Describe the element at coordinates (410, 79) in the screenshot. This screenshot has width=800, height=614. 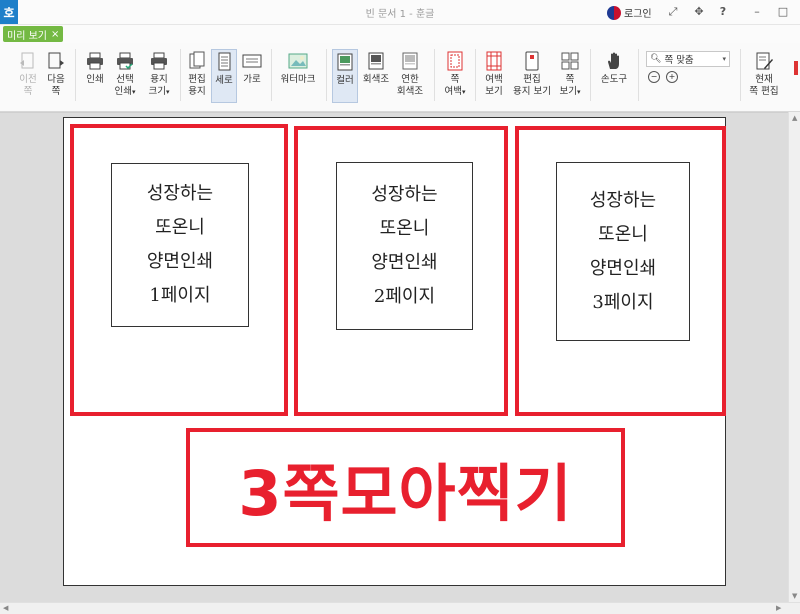
I see `light-grayscale-label-1: 연한` at that location.